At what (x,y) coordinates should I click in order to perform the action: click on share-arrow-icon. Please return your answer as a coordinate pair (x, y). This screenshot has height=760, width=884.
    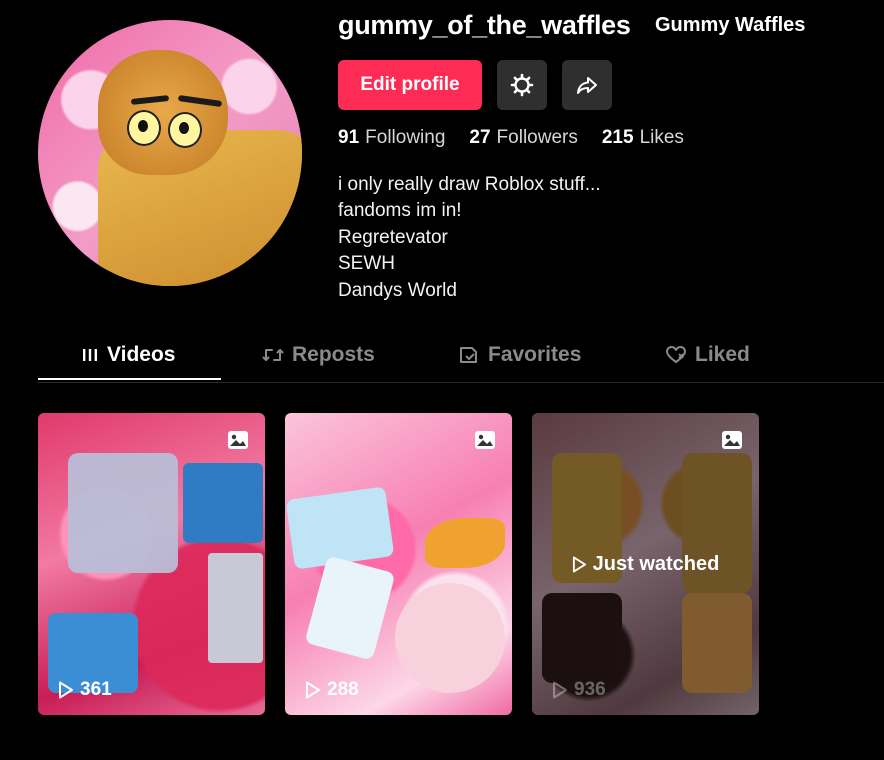
    Looking at the image, I should click on (587, 85).